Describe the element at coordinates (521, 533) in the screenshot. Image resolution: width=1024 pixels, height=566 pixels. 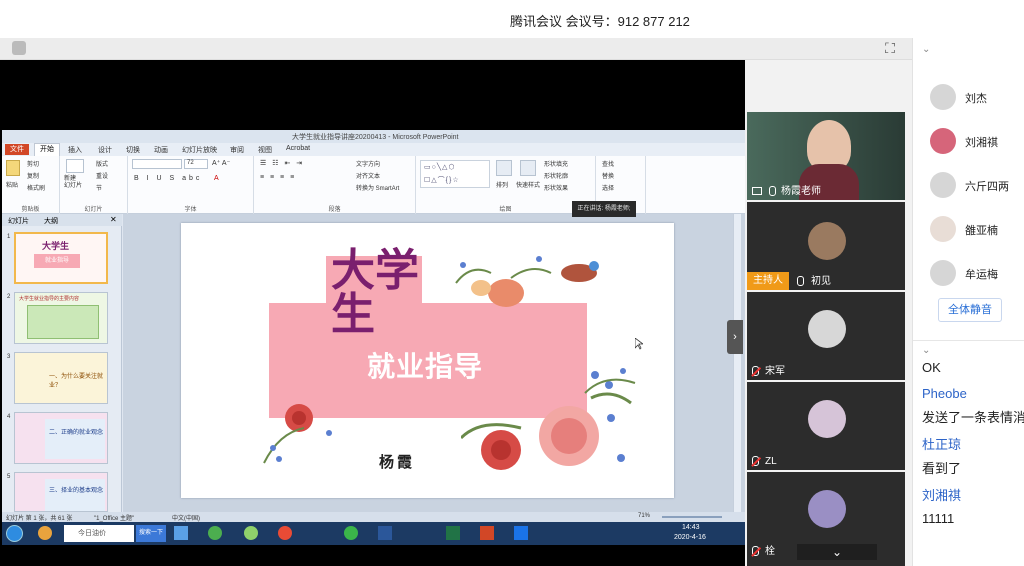
I see `meeting-app-icon` at that location.